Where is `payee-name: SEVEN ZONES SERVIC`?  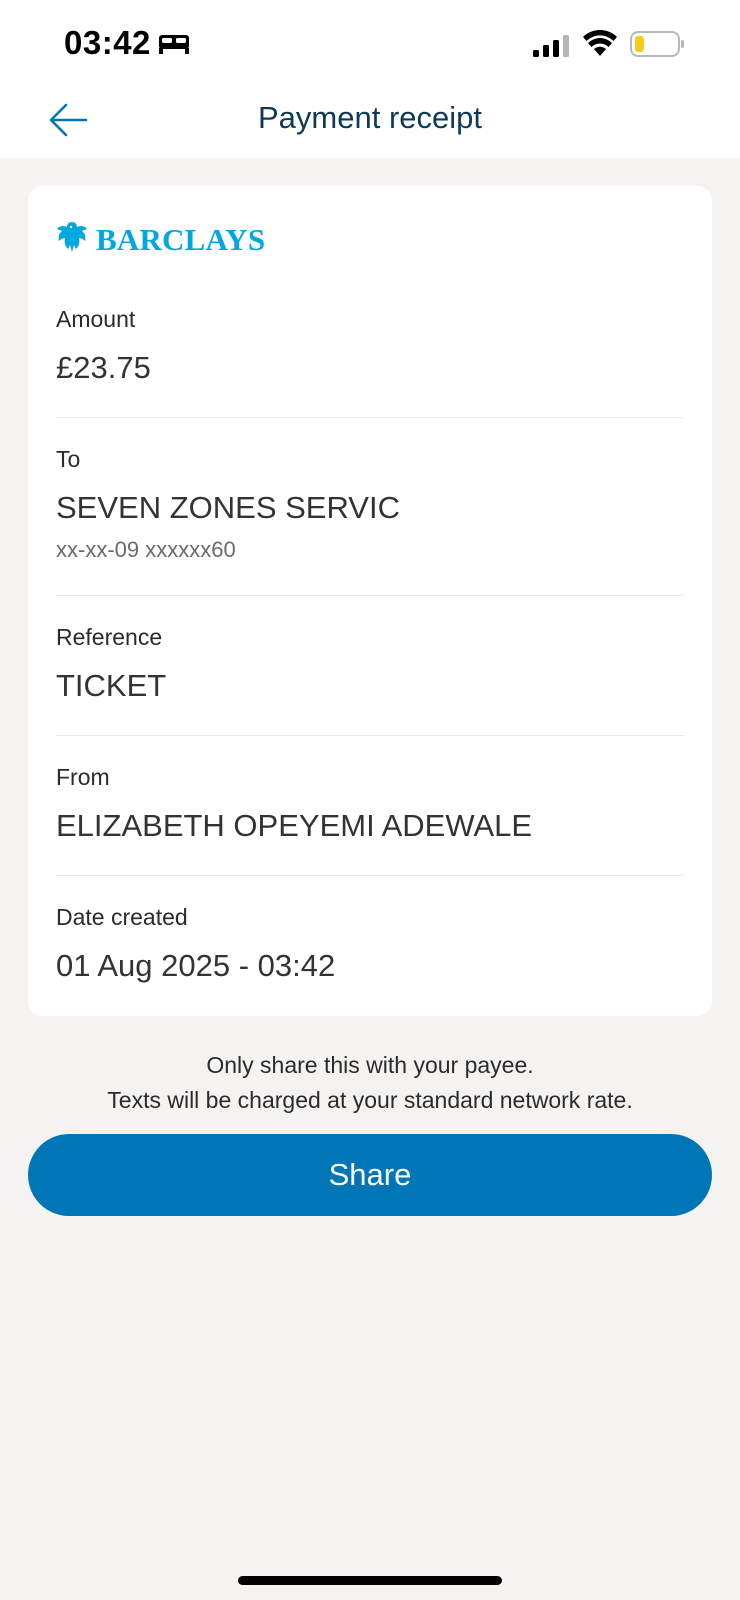 payee-name: SEVEN ZONES SERVIC is located at coordinates (228, 507).